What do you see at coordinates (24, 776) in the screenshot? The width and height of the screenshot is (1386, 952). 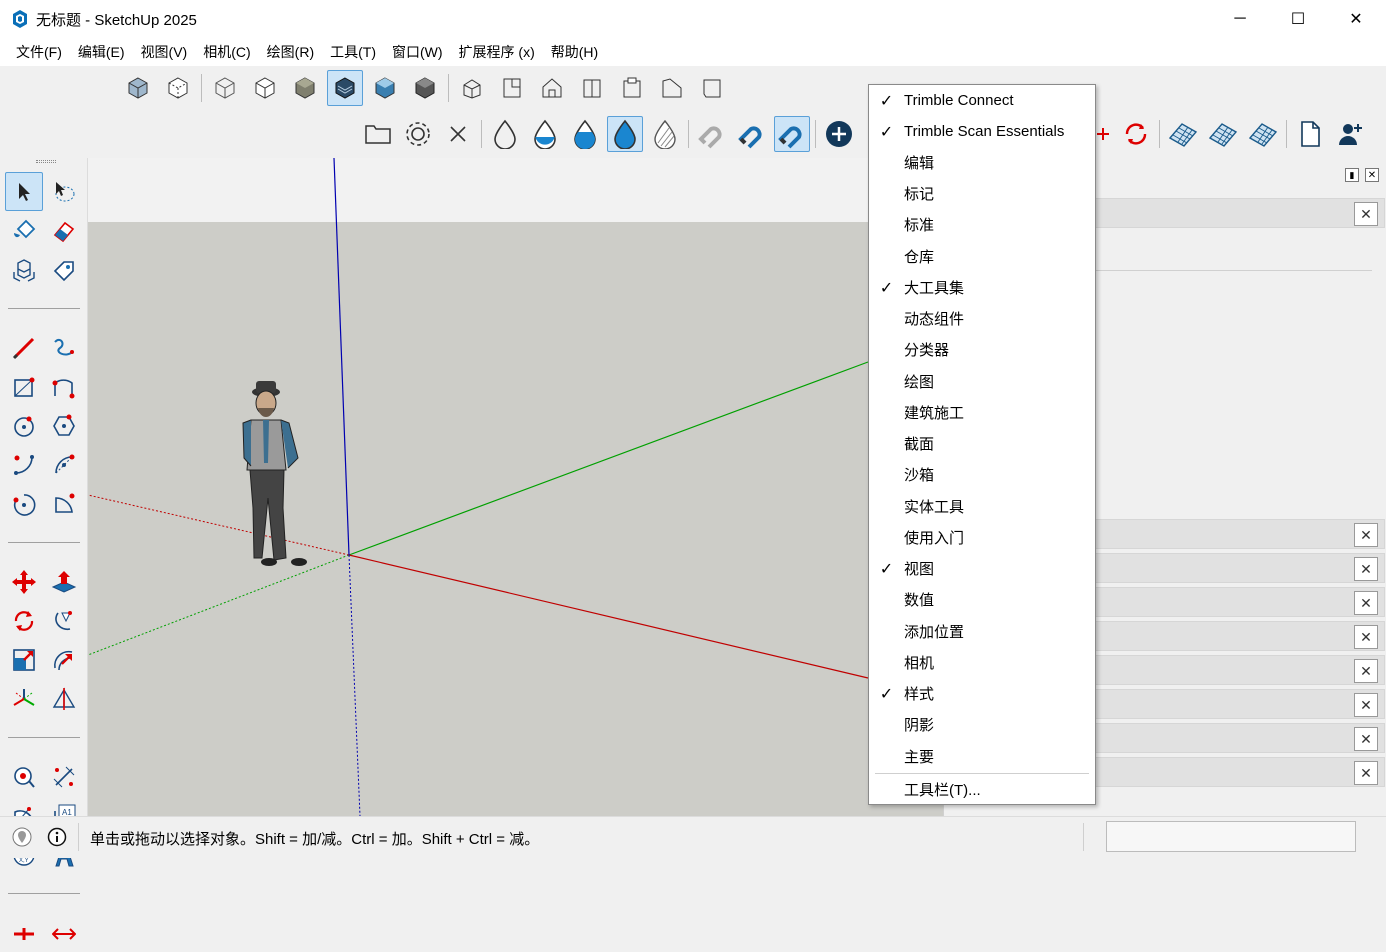 I see `tape-measure-icon` at bounding box center [24, 776].